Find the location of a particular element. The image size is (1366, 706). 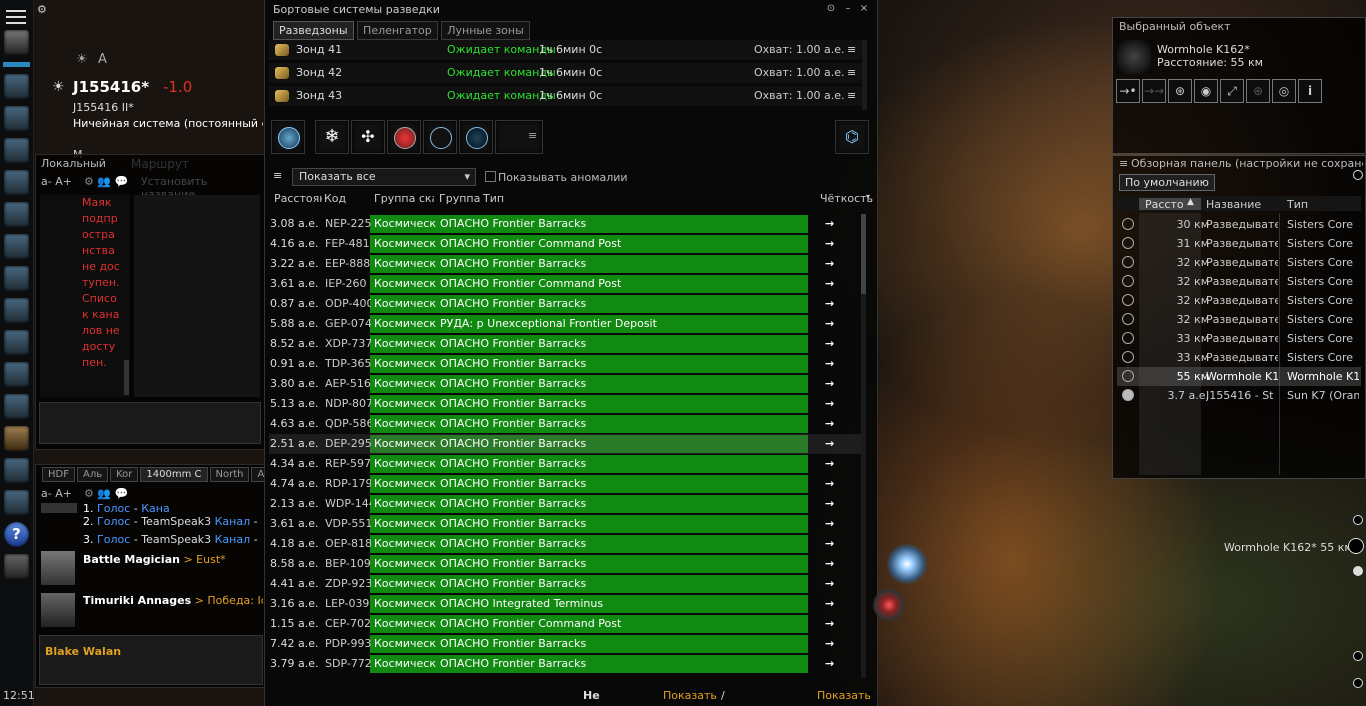

map-view-icon: ⌬ is located at coordinates (852, 137).